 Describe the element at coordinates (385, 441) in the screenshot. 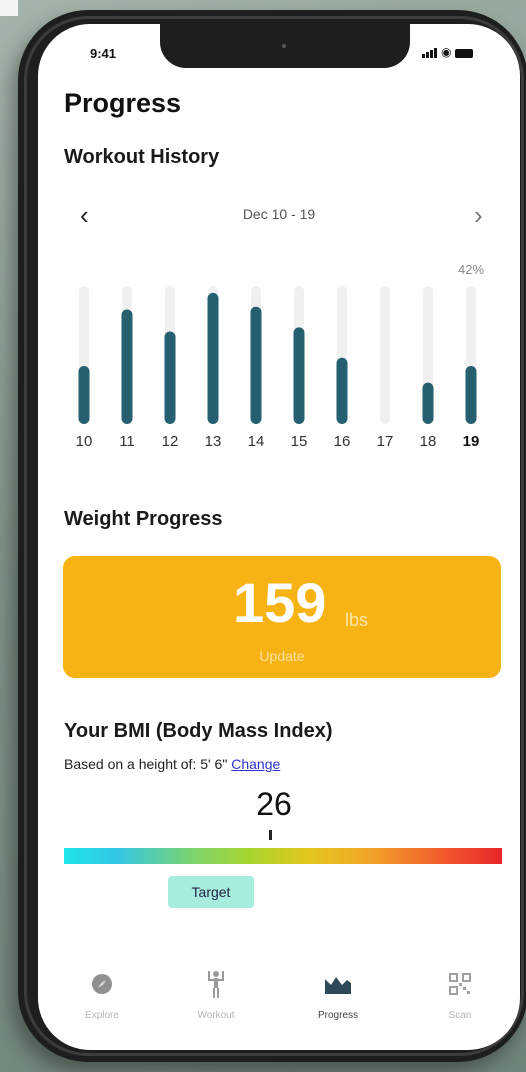

I see `day-label-17: 17` at that location.